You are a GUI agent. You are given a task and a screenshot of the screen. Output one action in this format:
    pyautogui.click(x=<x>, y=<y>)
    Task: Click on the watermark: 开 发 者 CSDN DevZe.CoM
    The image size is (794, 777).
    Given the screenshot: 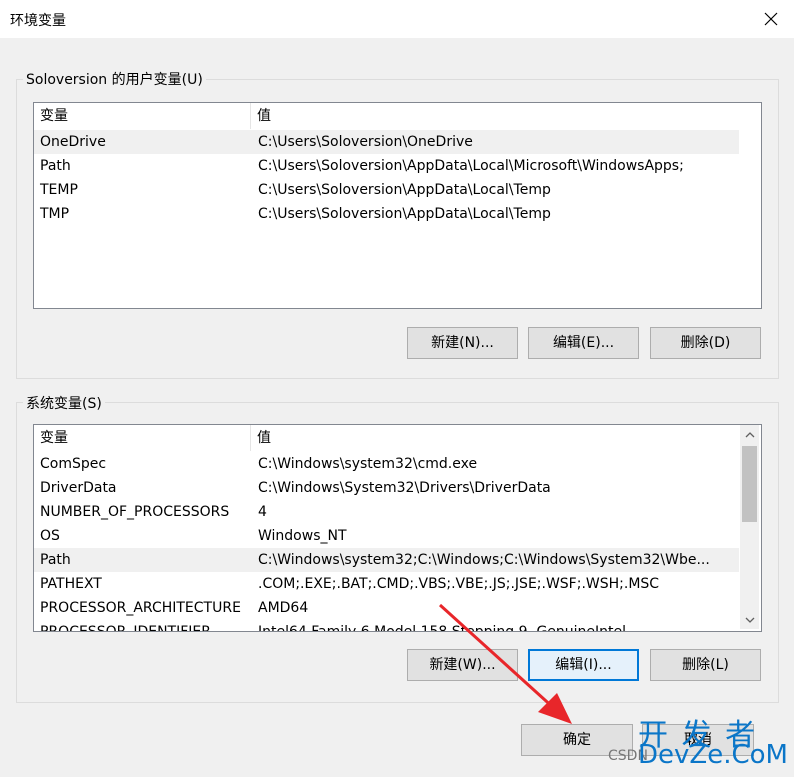 What is the action you would take?
    pyautogui.click(x=701, y=743)
    